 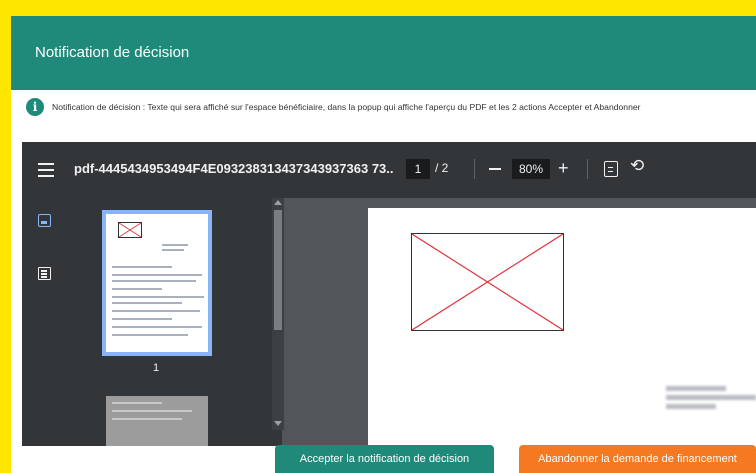 I want to click on info-icon: i, so click(x=35, y=107).